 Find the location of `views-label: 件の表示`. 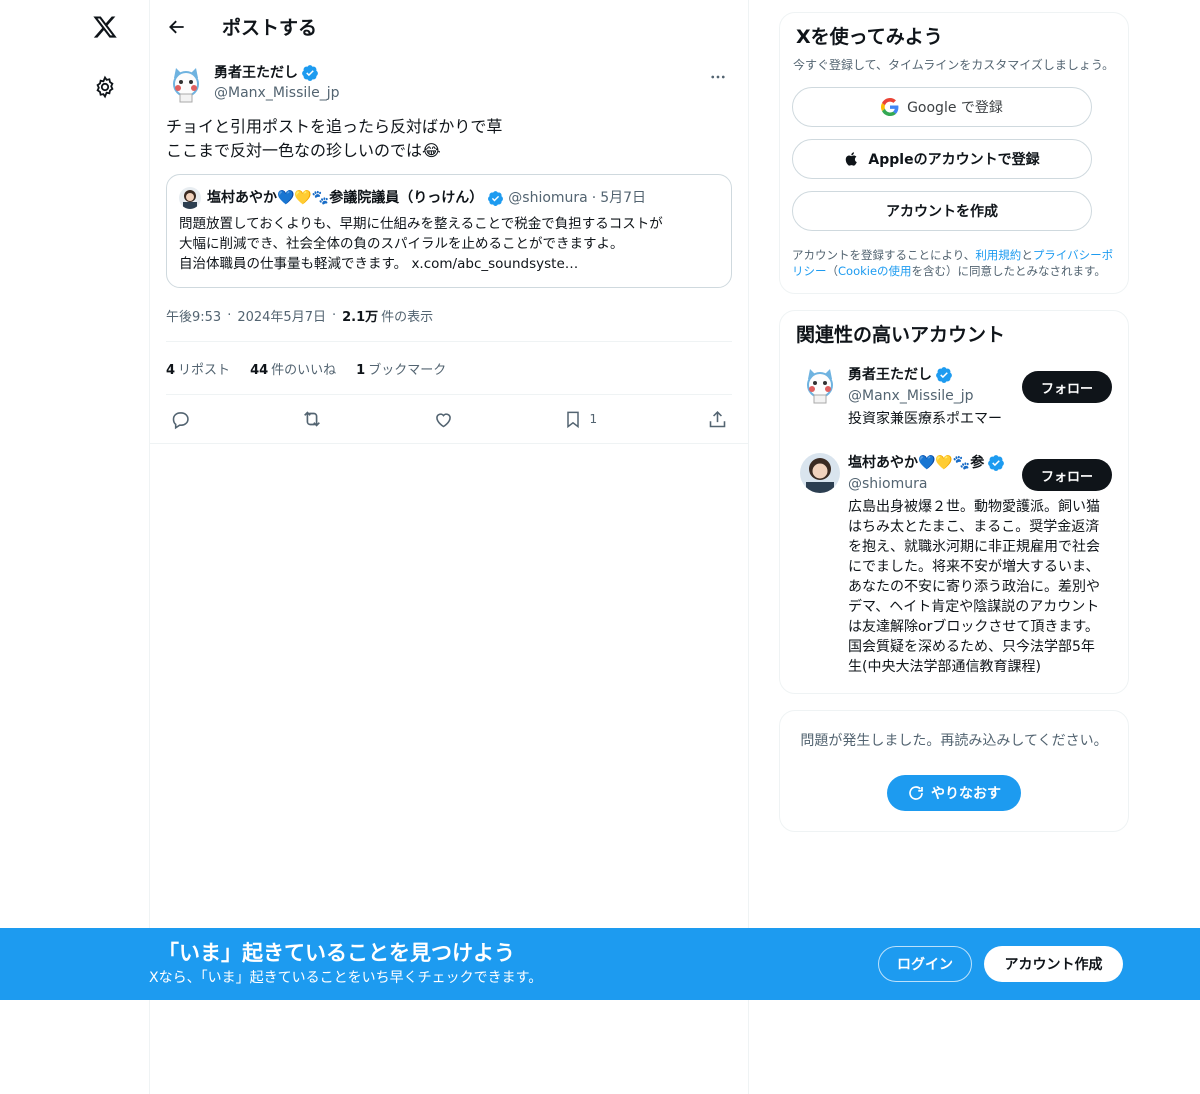

views-label: 件の表示 is located at coordinates (407, 317).